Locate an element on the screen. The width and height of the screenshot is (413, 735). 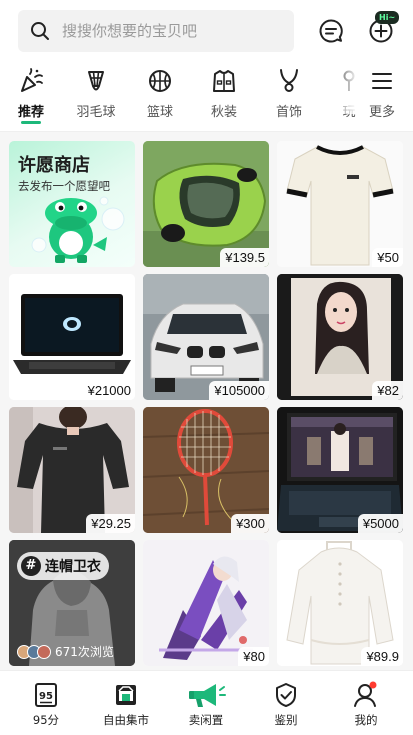
tab-sell-idle: 卖闲置 is located at coordinates (206, 703).